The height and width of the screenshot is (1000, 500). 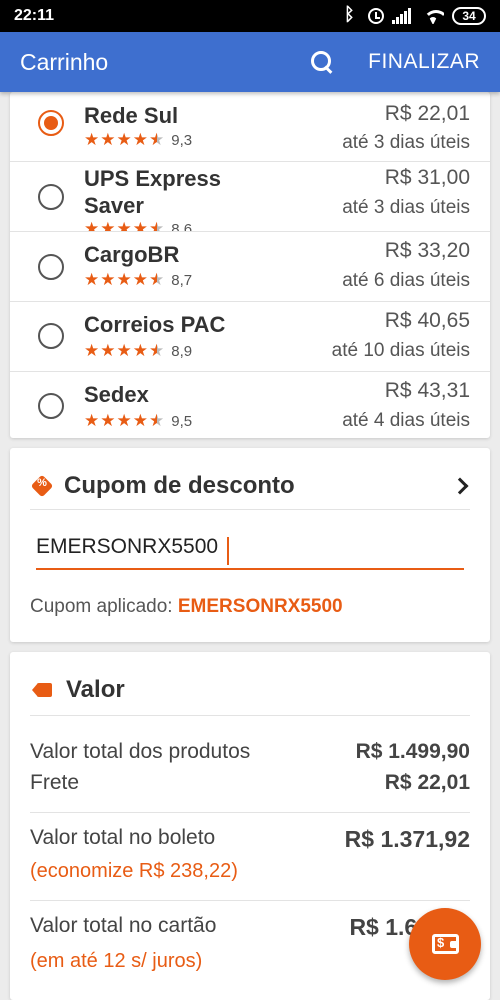 I want to click on battery-indicator: 34, so click(x=469, y=16).